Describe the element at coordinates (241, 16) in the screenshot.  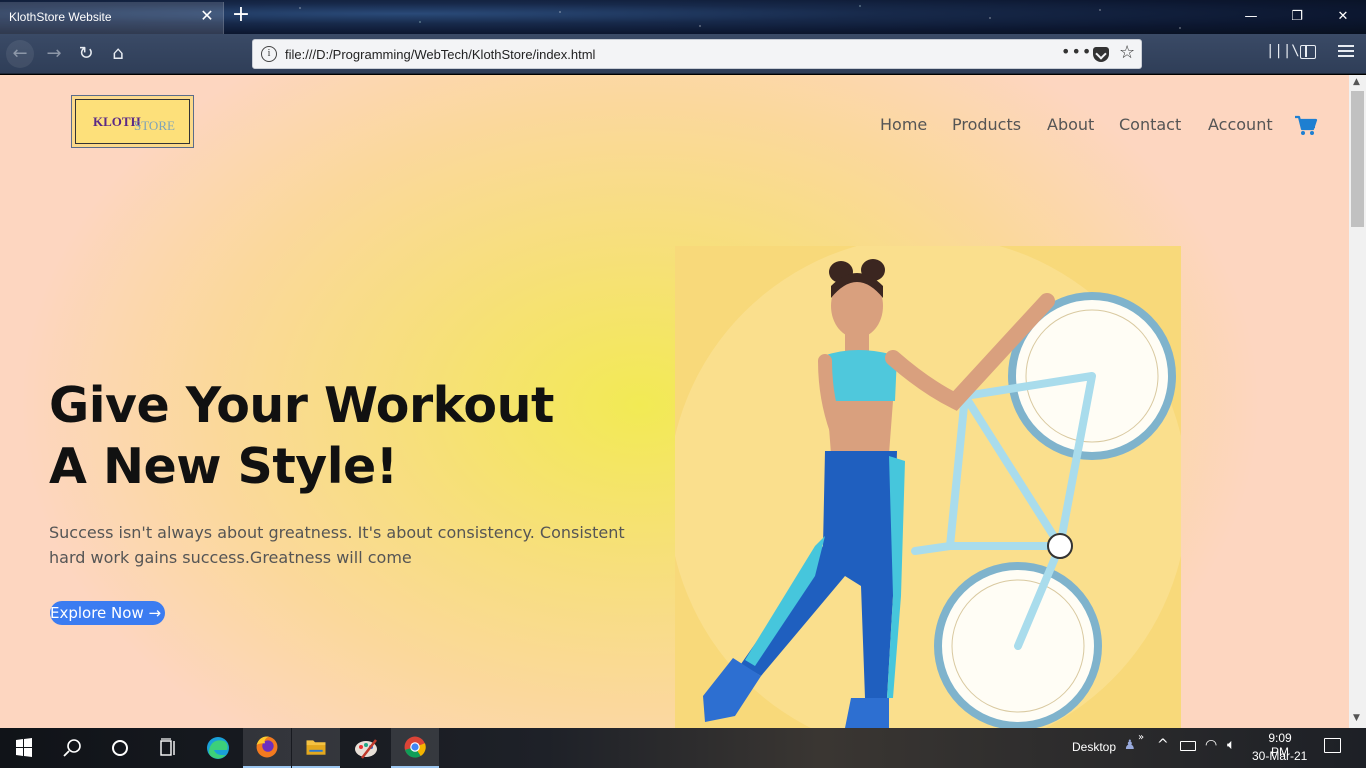
I see `new-tab-icon: +` at that location.